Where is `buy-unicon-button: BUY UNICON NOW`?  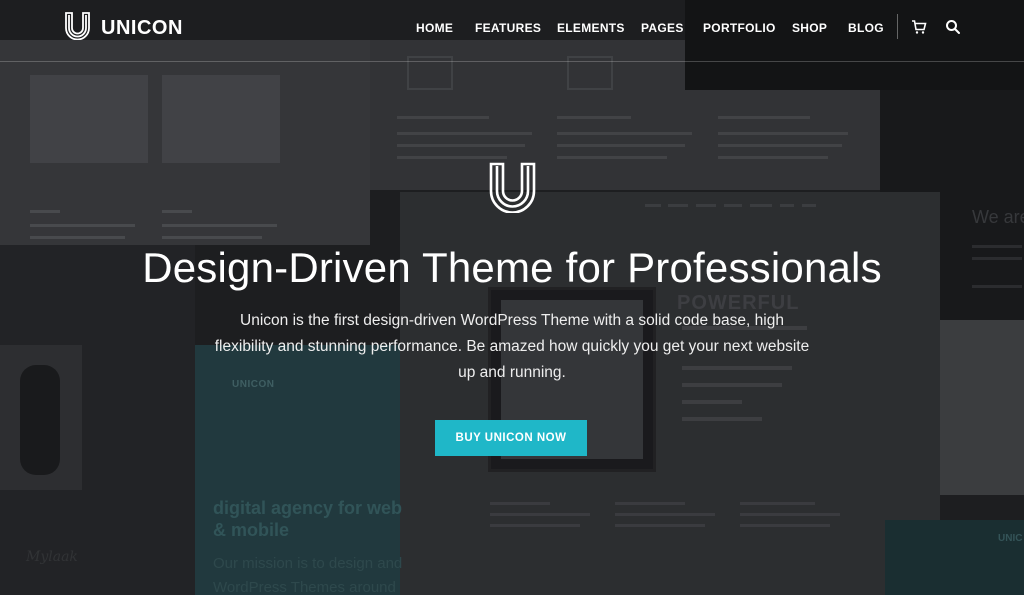 buy-unicon-button: BUY UNICON NOW is located at coordinates (511, 438).